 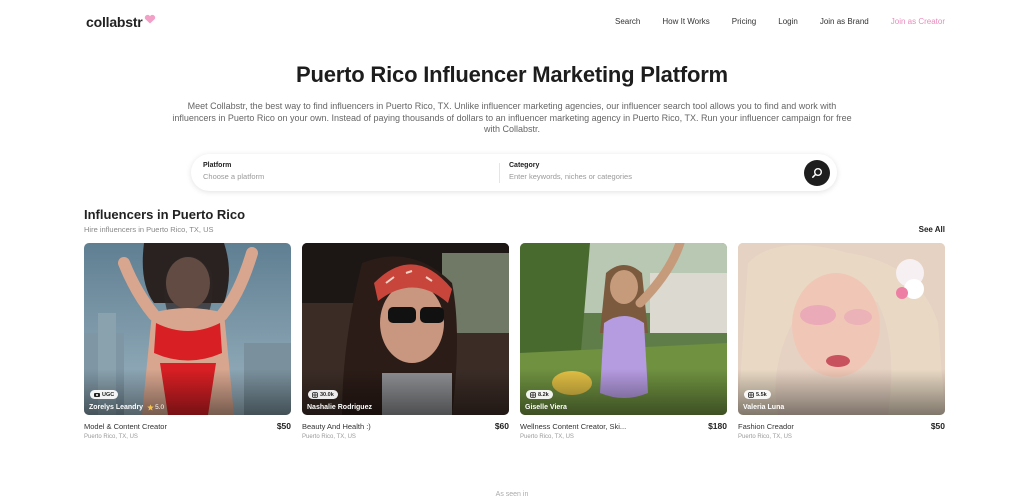 I want to click on platform-badge: 8.2k, so click(x=539, y=394).